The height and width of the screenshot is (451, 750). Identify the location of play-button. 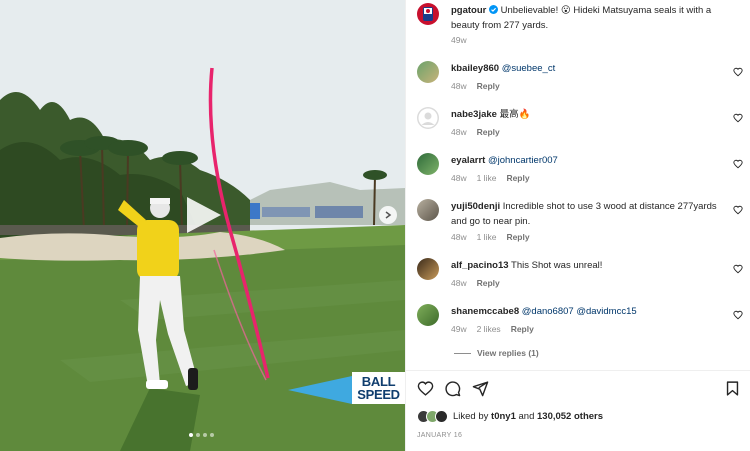
(203, 215).